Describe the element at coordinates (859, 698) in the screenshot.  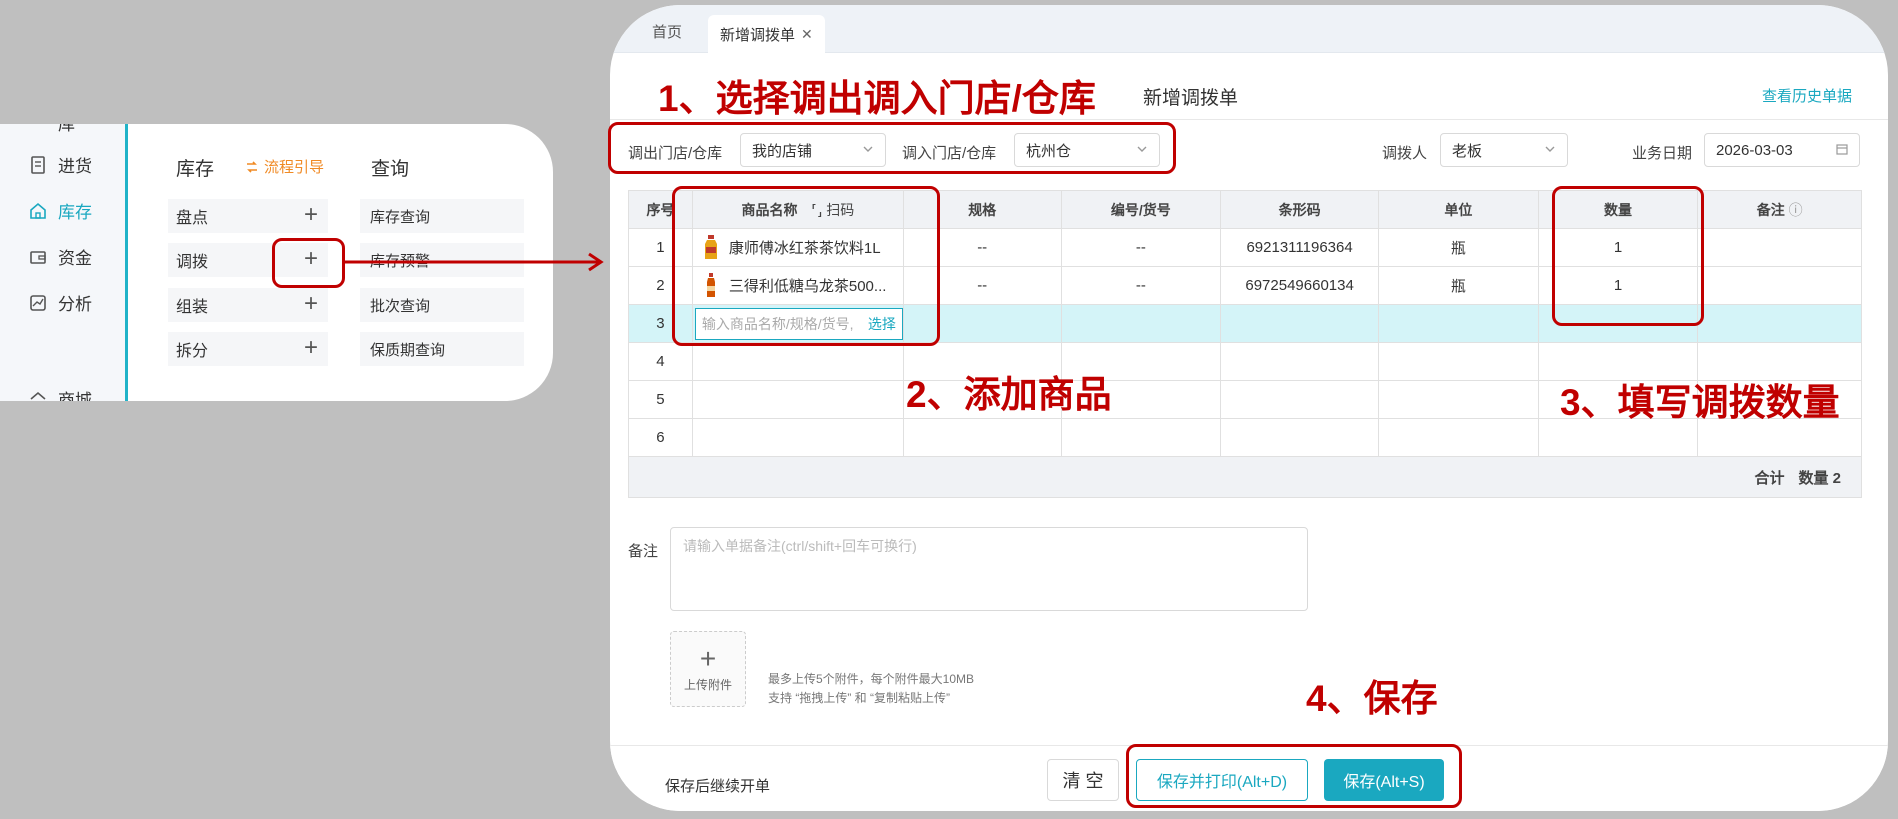
I see `upload-hint-line2: 支持 “拖拽上传” 和 “复制粘贴上传”` at that location.